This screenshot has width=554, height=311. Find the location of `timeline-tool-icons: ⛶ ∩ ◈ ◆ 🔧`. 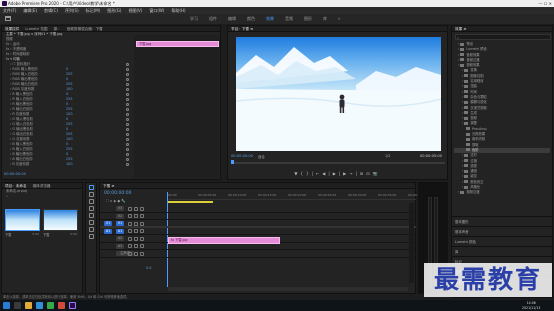

timeline-tool-icons: ⛶ ∩ ◈ ◆ 🔧 is located at coordinates (116, 201).